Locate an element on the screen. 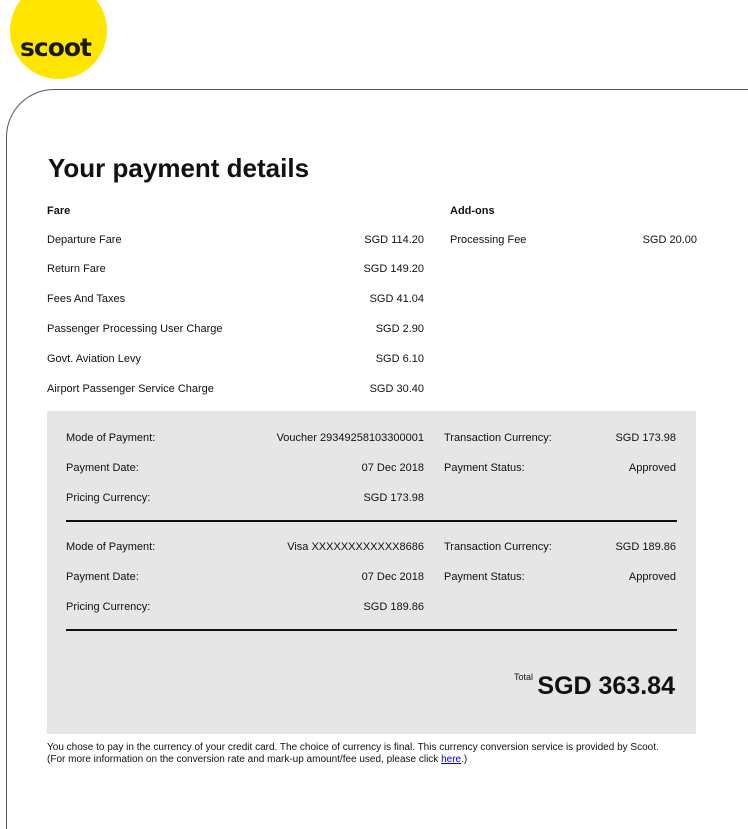 This screenshot has width=748, height=829. fare-row: Departure Fare SGD 114.20 is located at coordinates (235, 240).